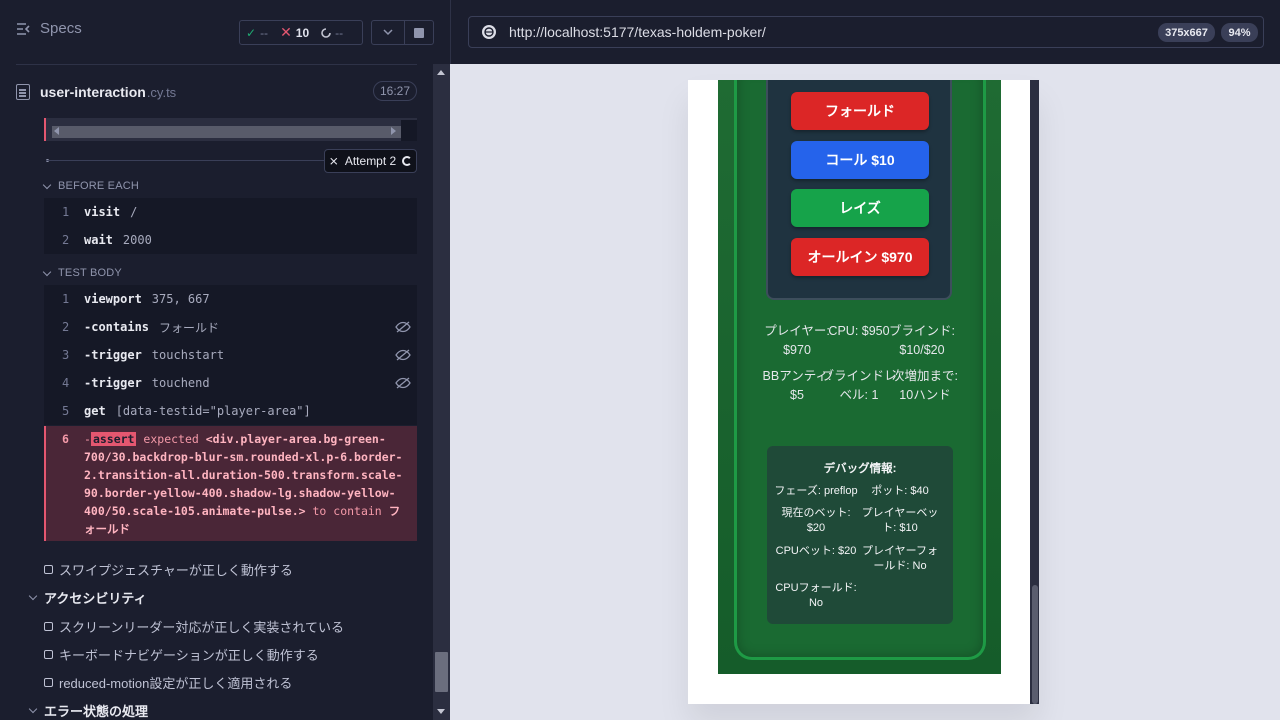 The image size is (1280, 720). Describe the element at coordinates (186, 160) in the screenshot. I see `attempt-divider` at that location.